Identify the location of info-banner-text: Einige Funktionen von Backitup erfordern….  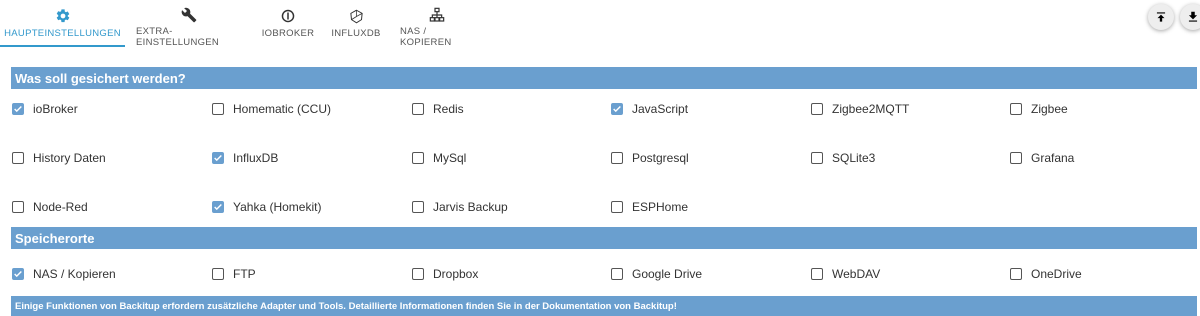
(346, 306).